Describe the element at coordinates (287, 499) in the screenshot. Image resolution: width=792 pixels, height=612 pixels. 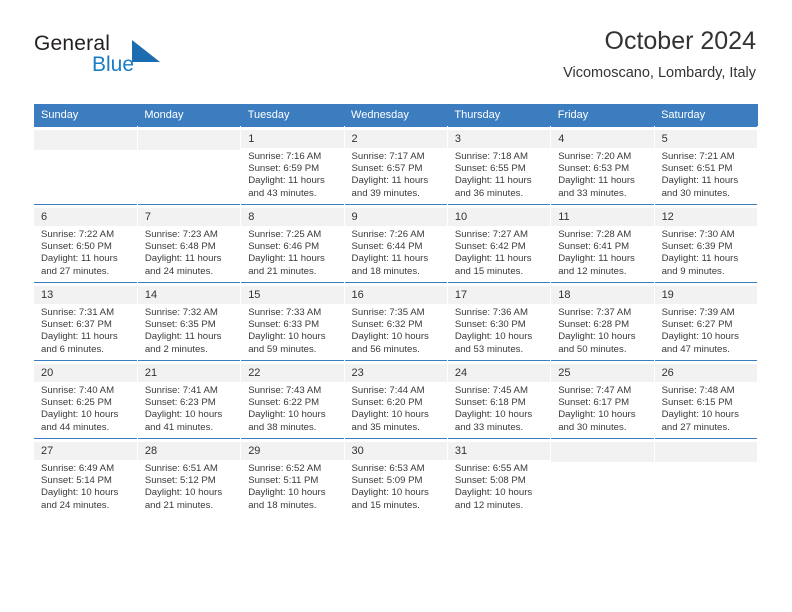
I see `daylight-text: Daylight: 10 hours and 18 minutes.` at that location.